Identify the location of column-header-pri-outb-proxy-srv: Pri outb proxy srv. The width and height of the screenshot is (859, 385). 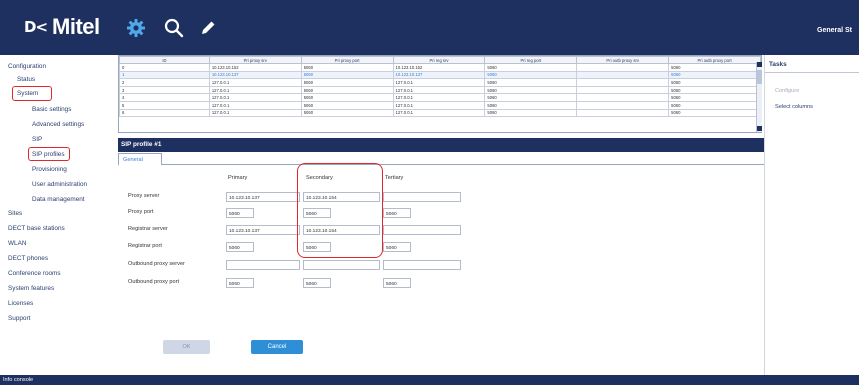
(623, 60).